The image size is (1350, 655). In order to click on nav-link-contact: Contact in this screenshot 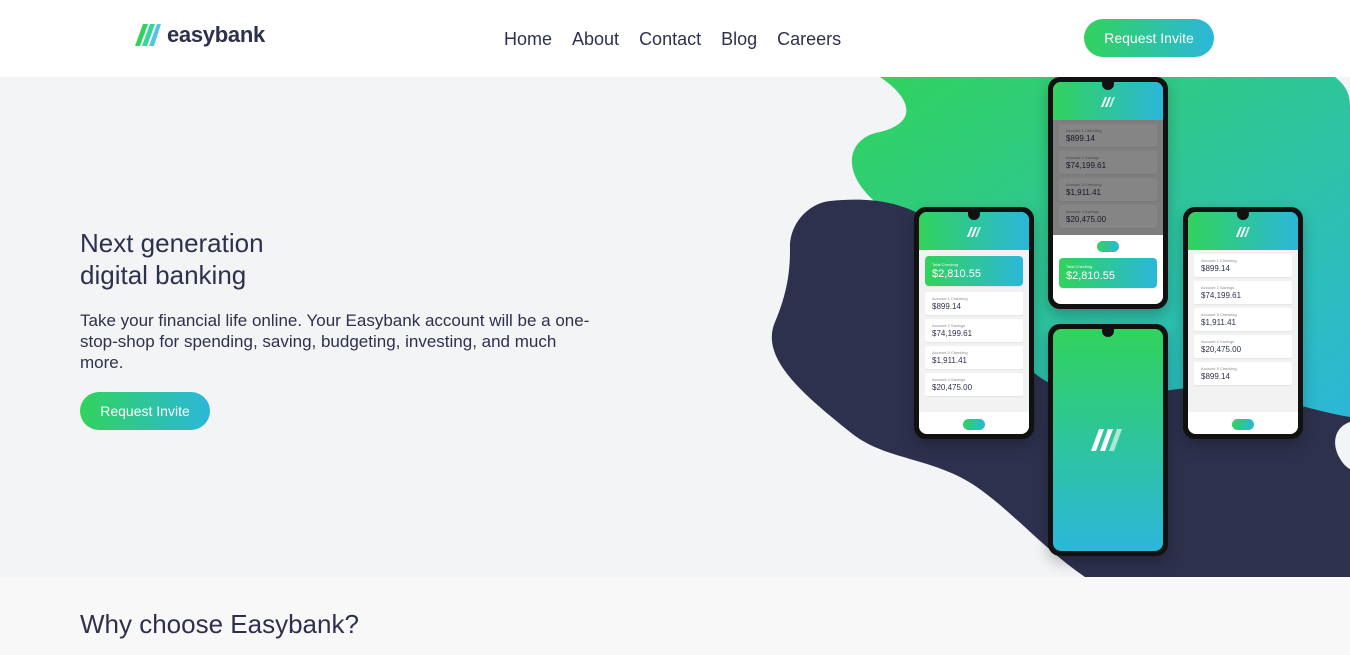, I will do `click(670, 39)`.